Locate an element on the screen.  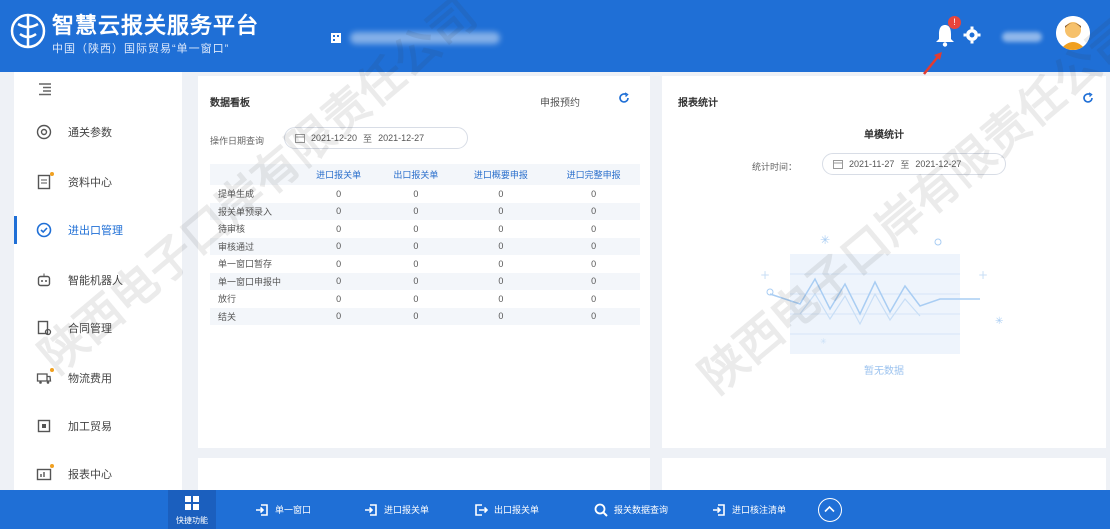
date-to-separator: 至 is located at coordinates (368, 138).